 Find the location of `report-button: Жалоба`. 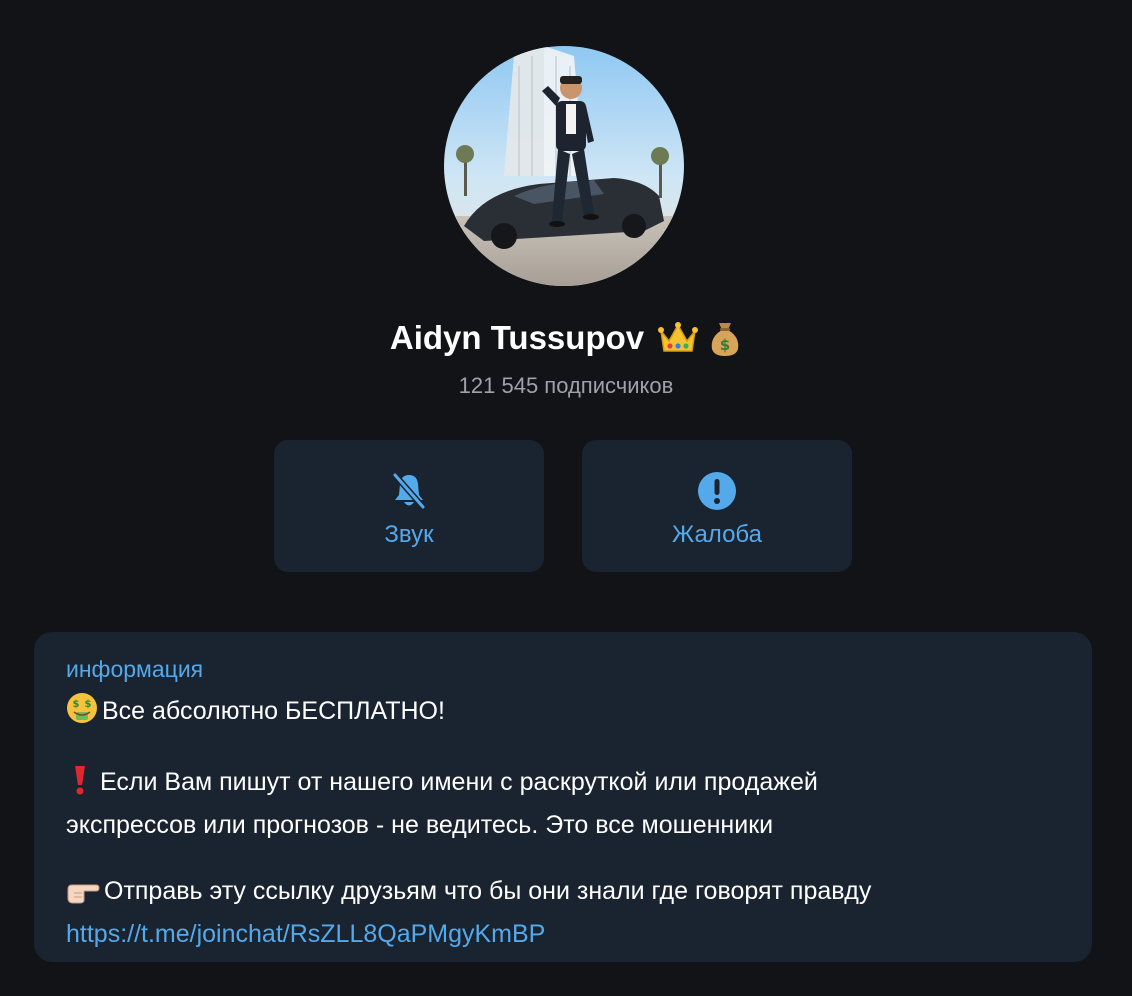

report-button: Жалоба is located at coordinates (717, 506).